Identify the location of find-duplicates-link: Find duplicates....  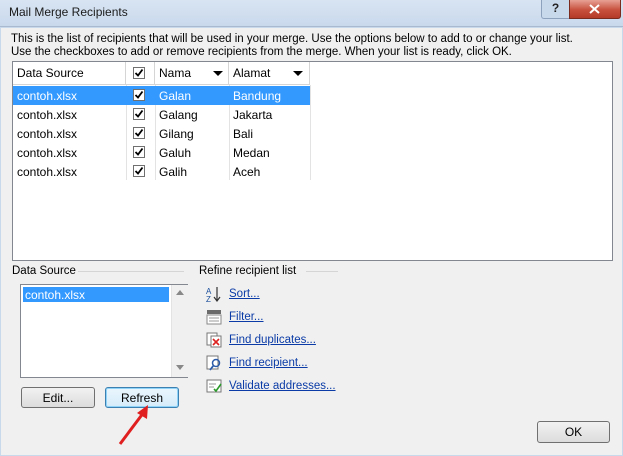
(272, 340).